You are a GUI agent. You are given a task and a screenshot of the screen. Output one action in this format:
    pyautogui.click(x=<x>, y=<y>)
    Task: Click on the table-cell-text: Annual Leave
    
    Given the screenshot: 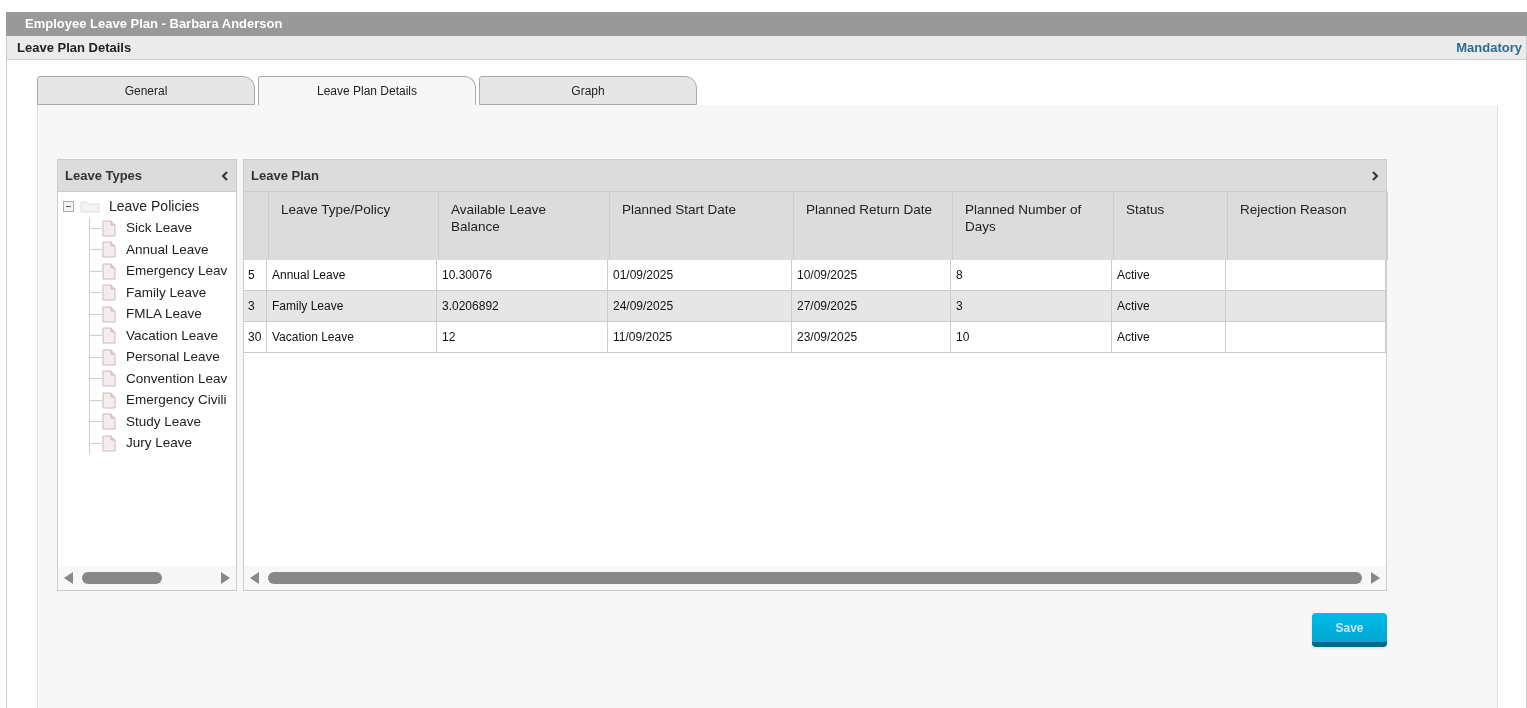 What is the action you would take?
    pyautogui.click(x=309, y=275)
    